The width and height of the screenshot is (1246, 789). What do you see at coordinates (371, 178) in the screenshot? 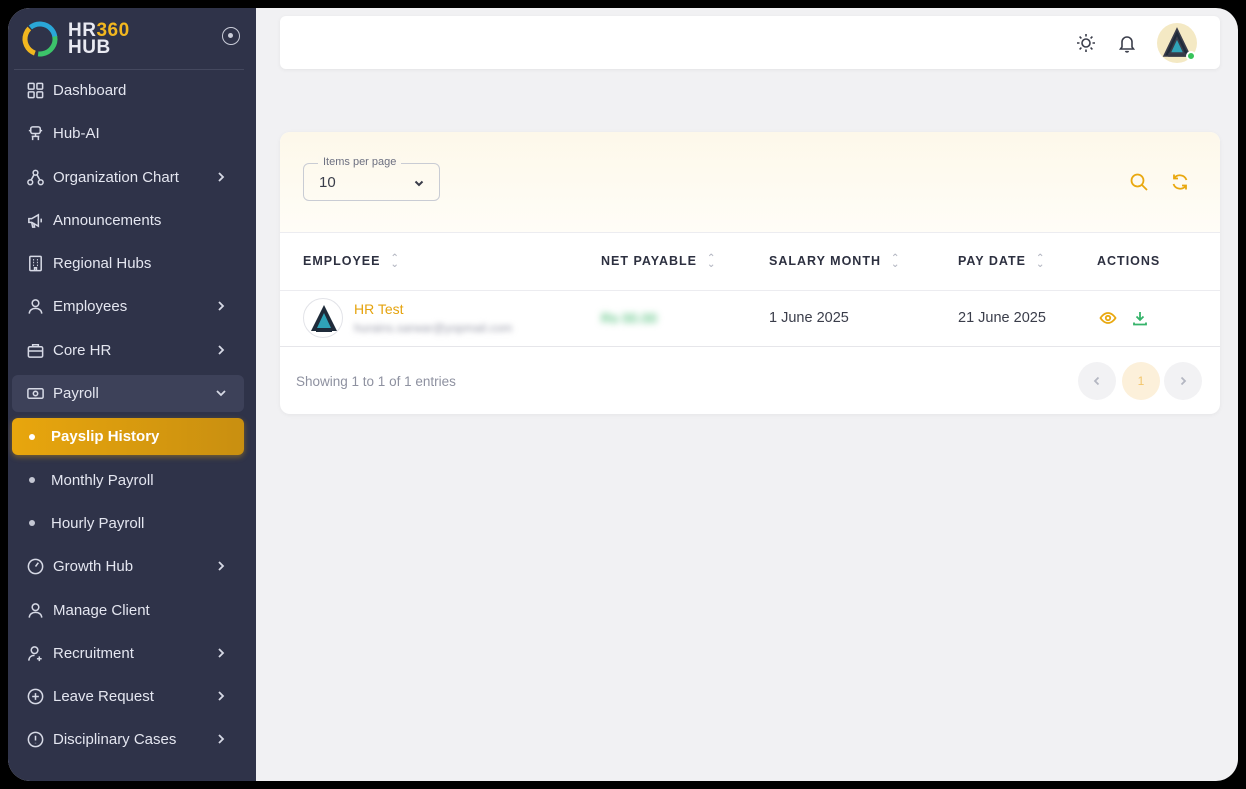
I see `items-per-page-select: Items per page 10` at bounding box center [371, 178].